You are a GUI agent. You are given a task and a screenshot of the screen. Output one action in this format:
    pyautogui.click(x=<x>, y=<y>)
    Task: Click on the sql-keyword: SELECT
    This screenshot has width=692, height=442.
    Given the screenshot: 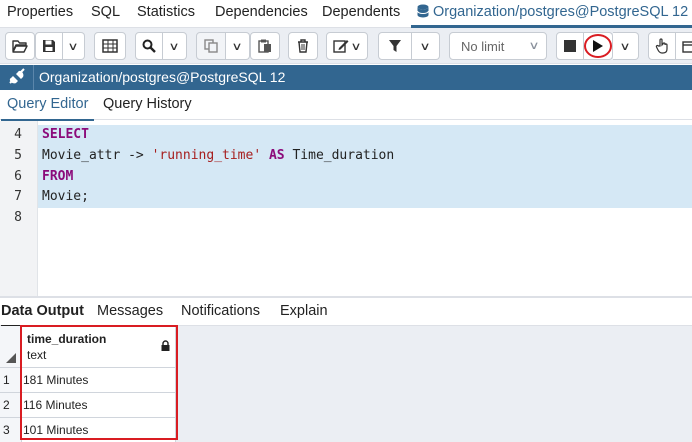 What is the action you would take?
    pyautogui.click(x=65, y=134)
    